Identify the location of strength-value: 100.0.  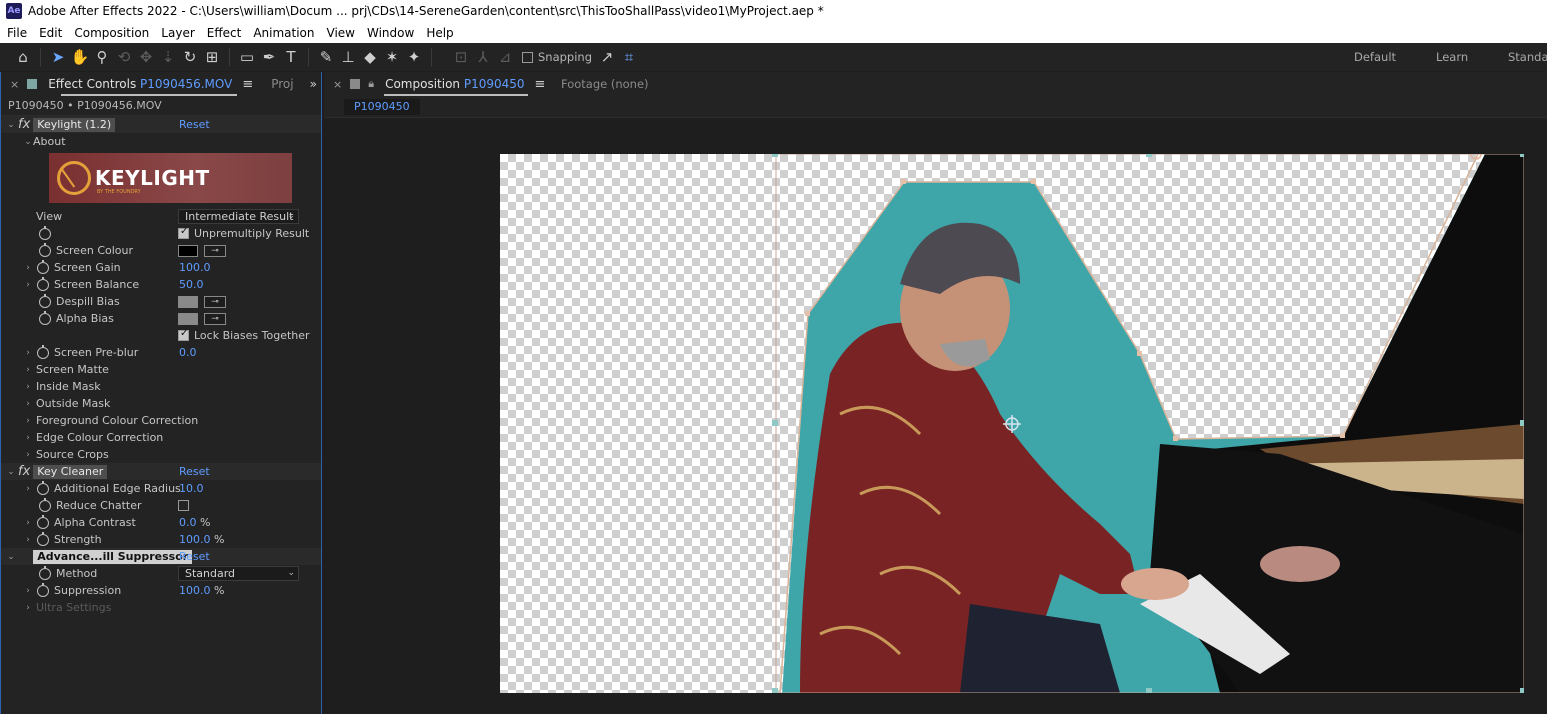
(195, 539).